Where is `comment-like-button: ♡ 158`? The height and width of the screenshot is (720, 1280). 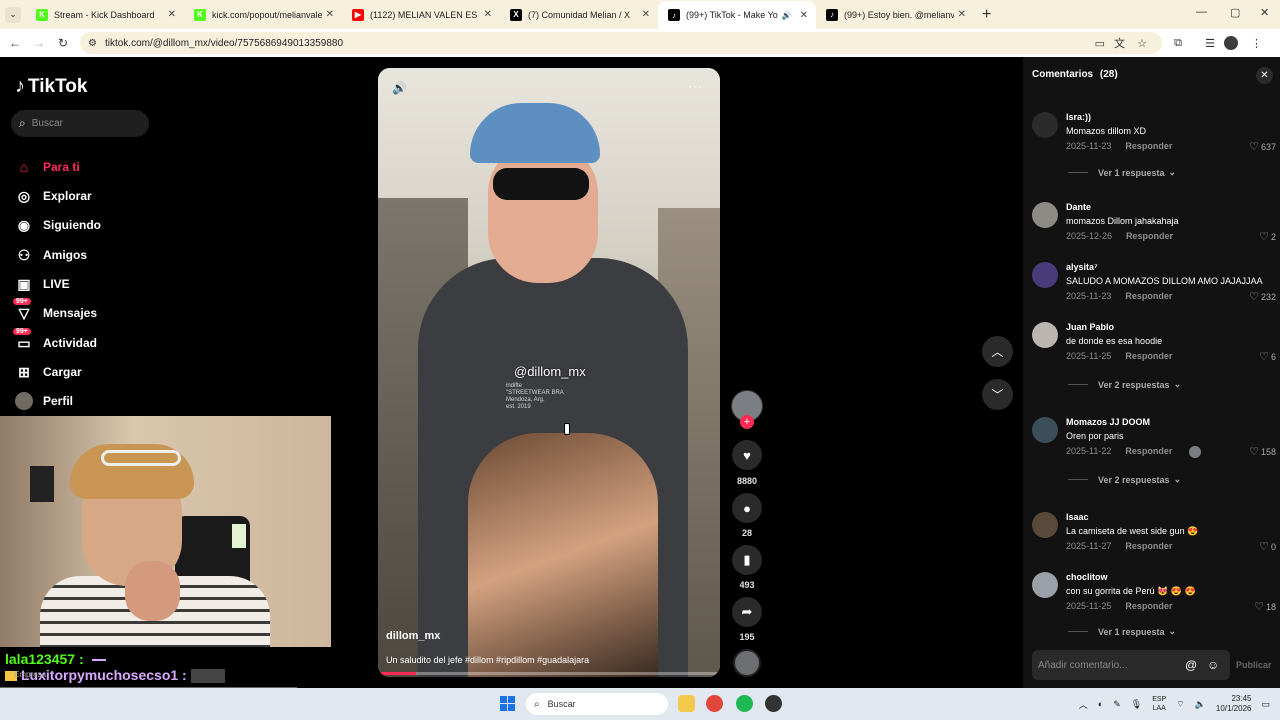
comment-like-button: ♡ 158 is located at coordinates (1262, 451).